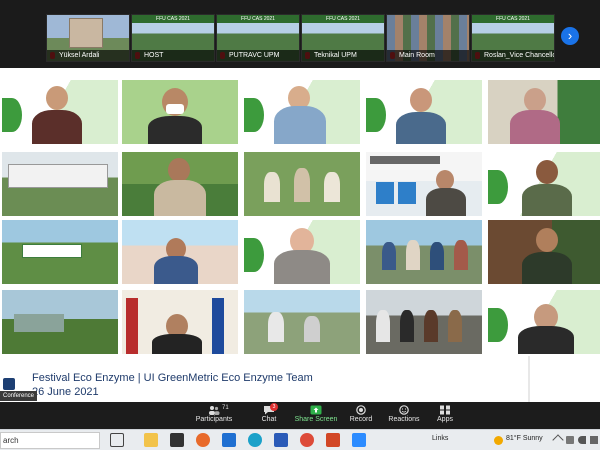 This screenshot has height=450, width=600. Describe the element at coordinates (428, 38) in the screenshot. I see `strip-tile-main-room: Main Room` at that location.